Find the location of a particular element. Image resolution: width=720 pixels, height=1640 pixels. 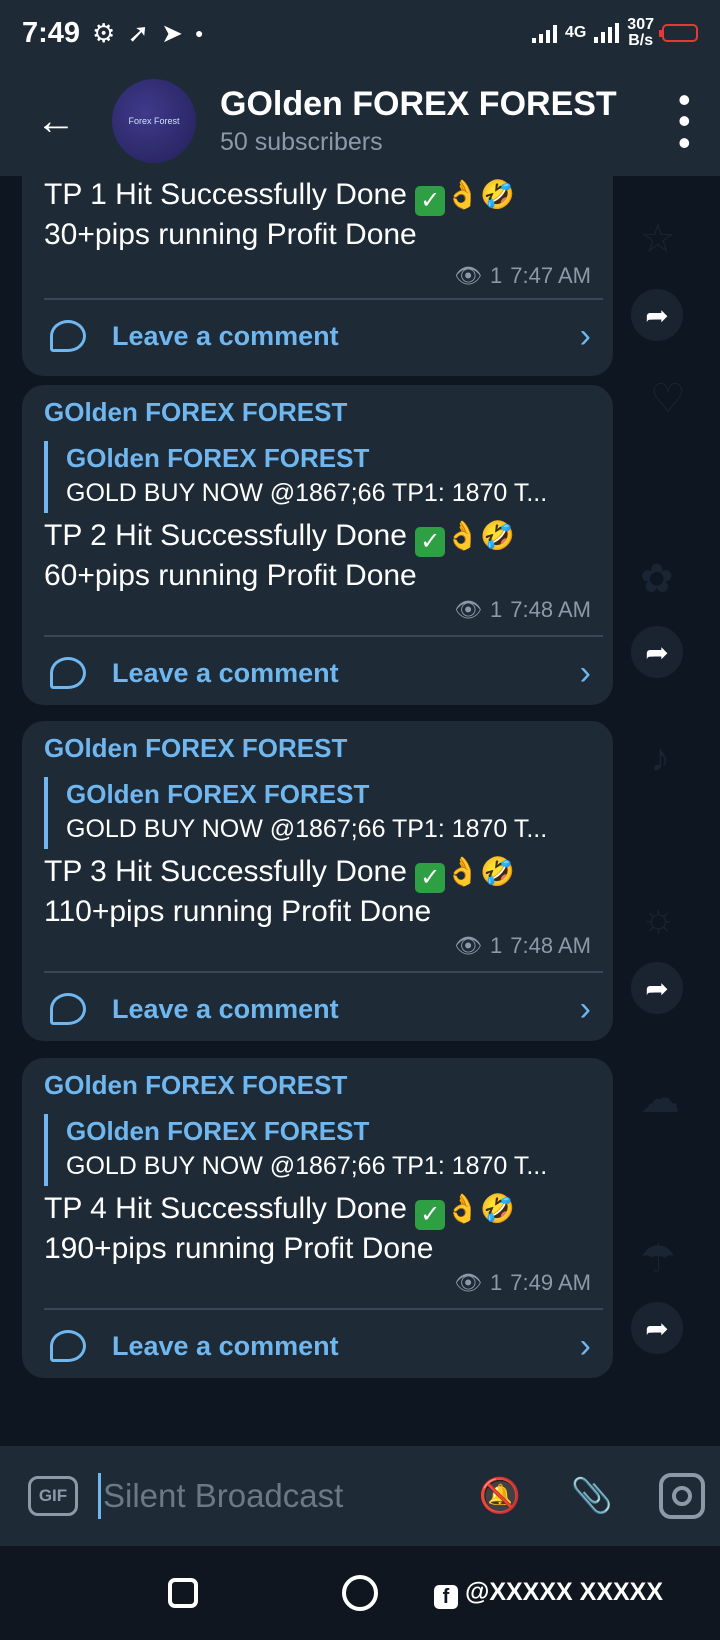

background-sun-icon: ☼ is located at coordinates (658, 918).